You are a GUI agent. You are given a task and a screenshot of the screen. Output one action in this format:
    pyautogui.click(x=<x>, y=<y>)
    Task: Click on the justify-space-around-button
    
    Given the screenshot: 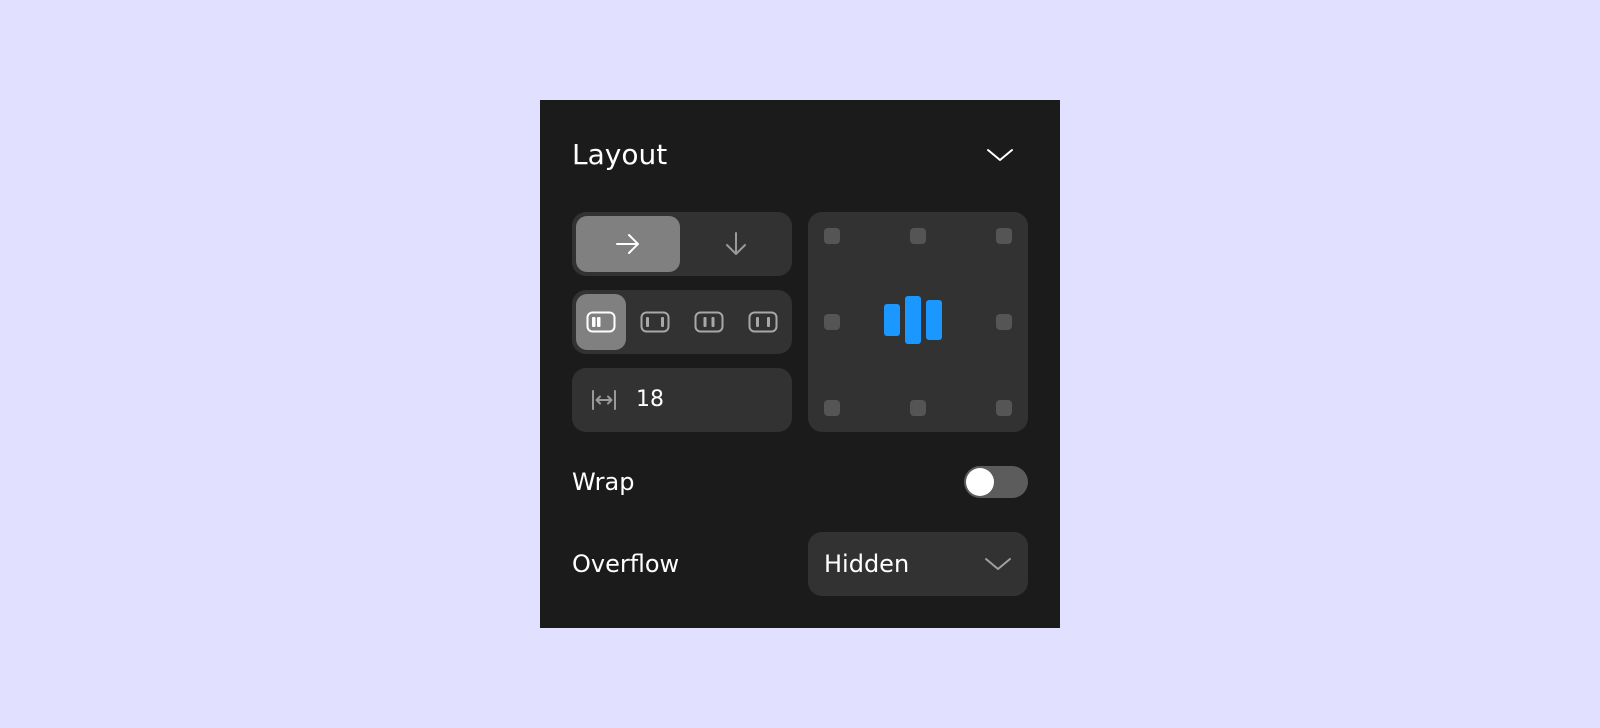 What is the action you would take?
    pyautogui.click(x=763, y=322)
    